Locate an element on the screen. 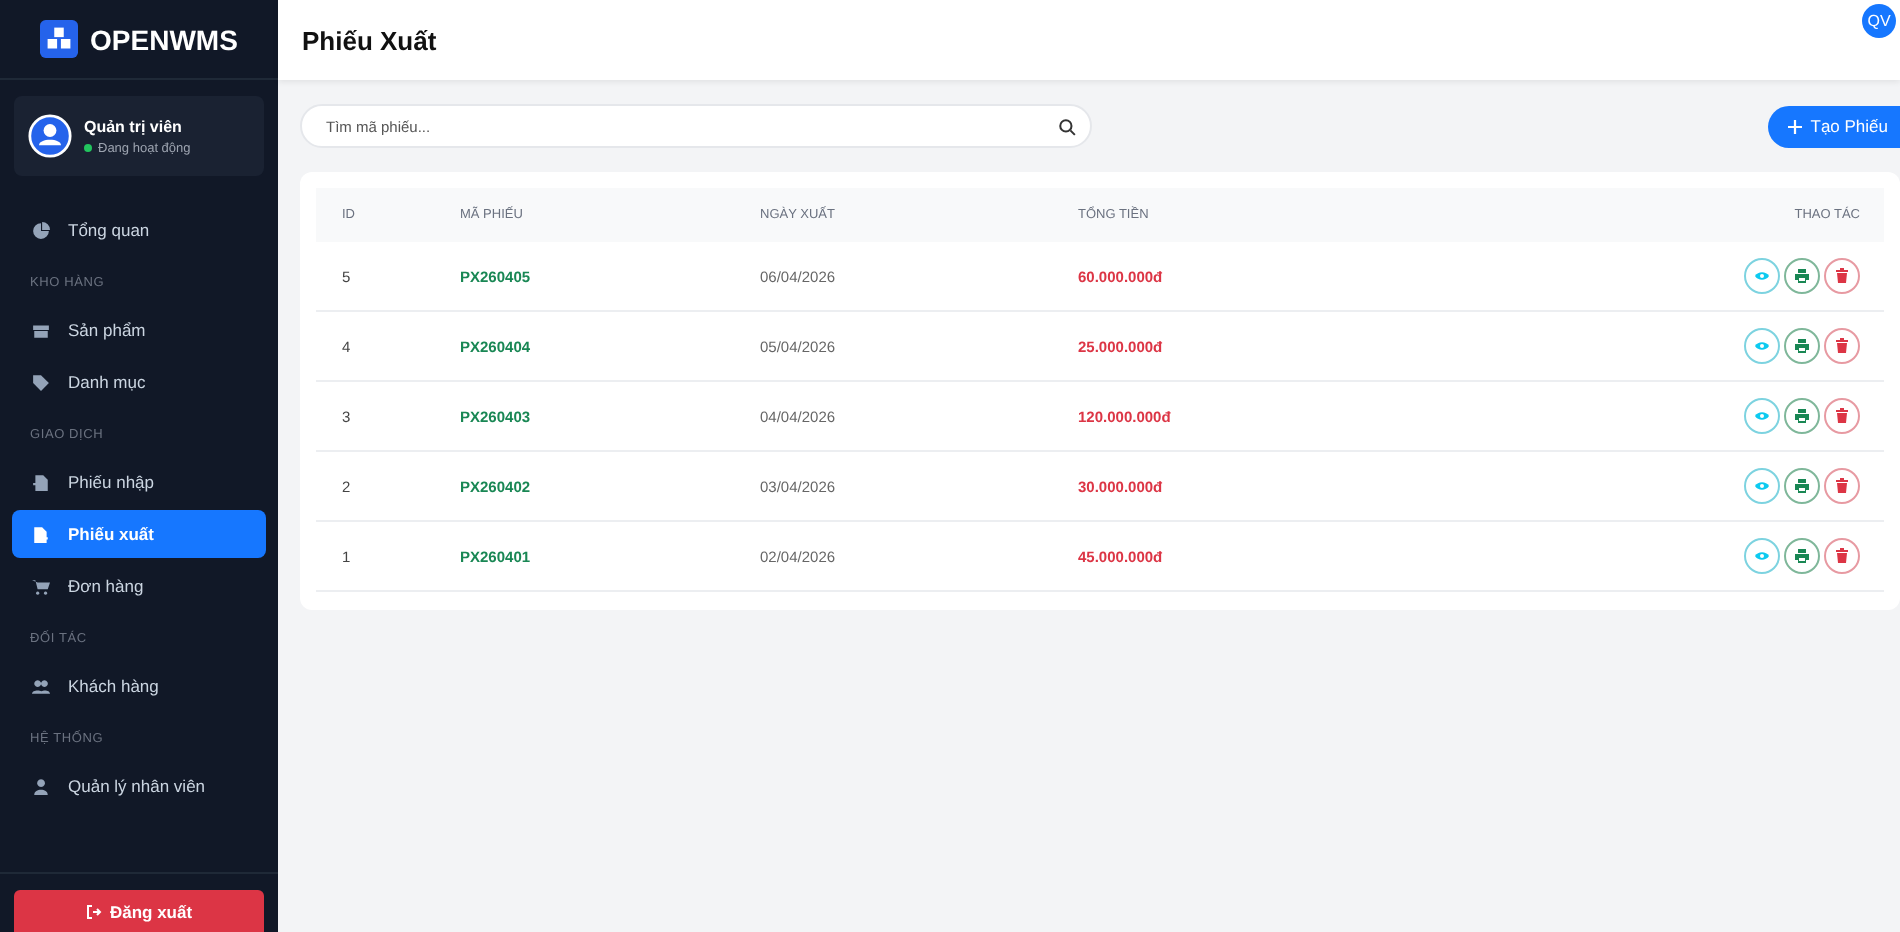 This screenshot has height=932, width=1900. search-icon is located at coordinates (1067, 126).